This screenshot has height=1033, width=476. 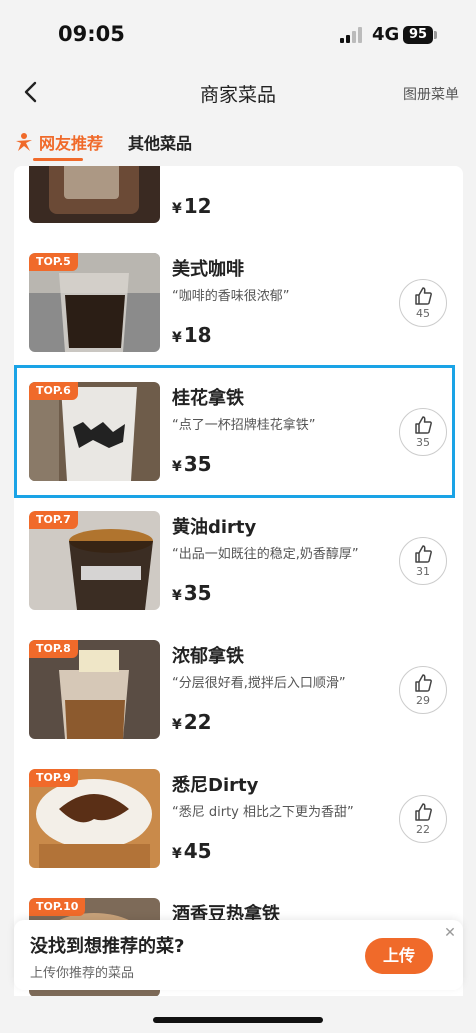 I want to click on network-type: 4G, so click(x=386, y=34).